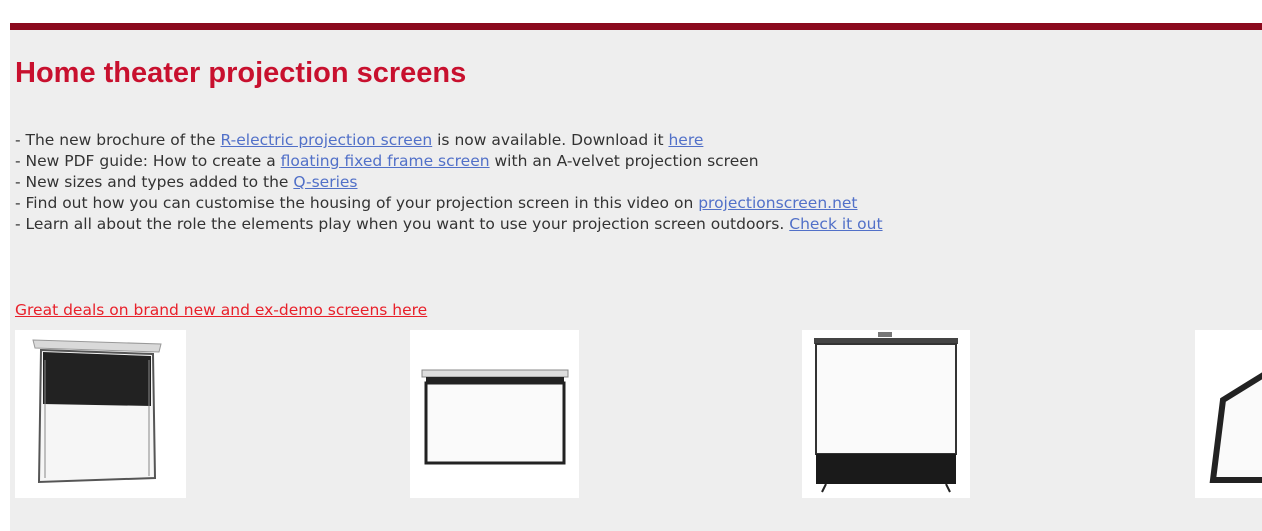 The width and height of the screenshot is (1262, 531). Describe the element at coordinates (636, 26) in the screenshot. I see `top-bar` at that location.